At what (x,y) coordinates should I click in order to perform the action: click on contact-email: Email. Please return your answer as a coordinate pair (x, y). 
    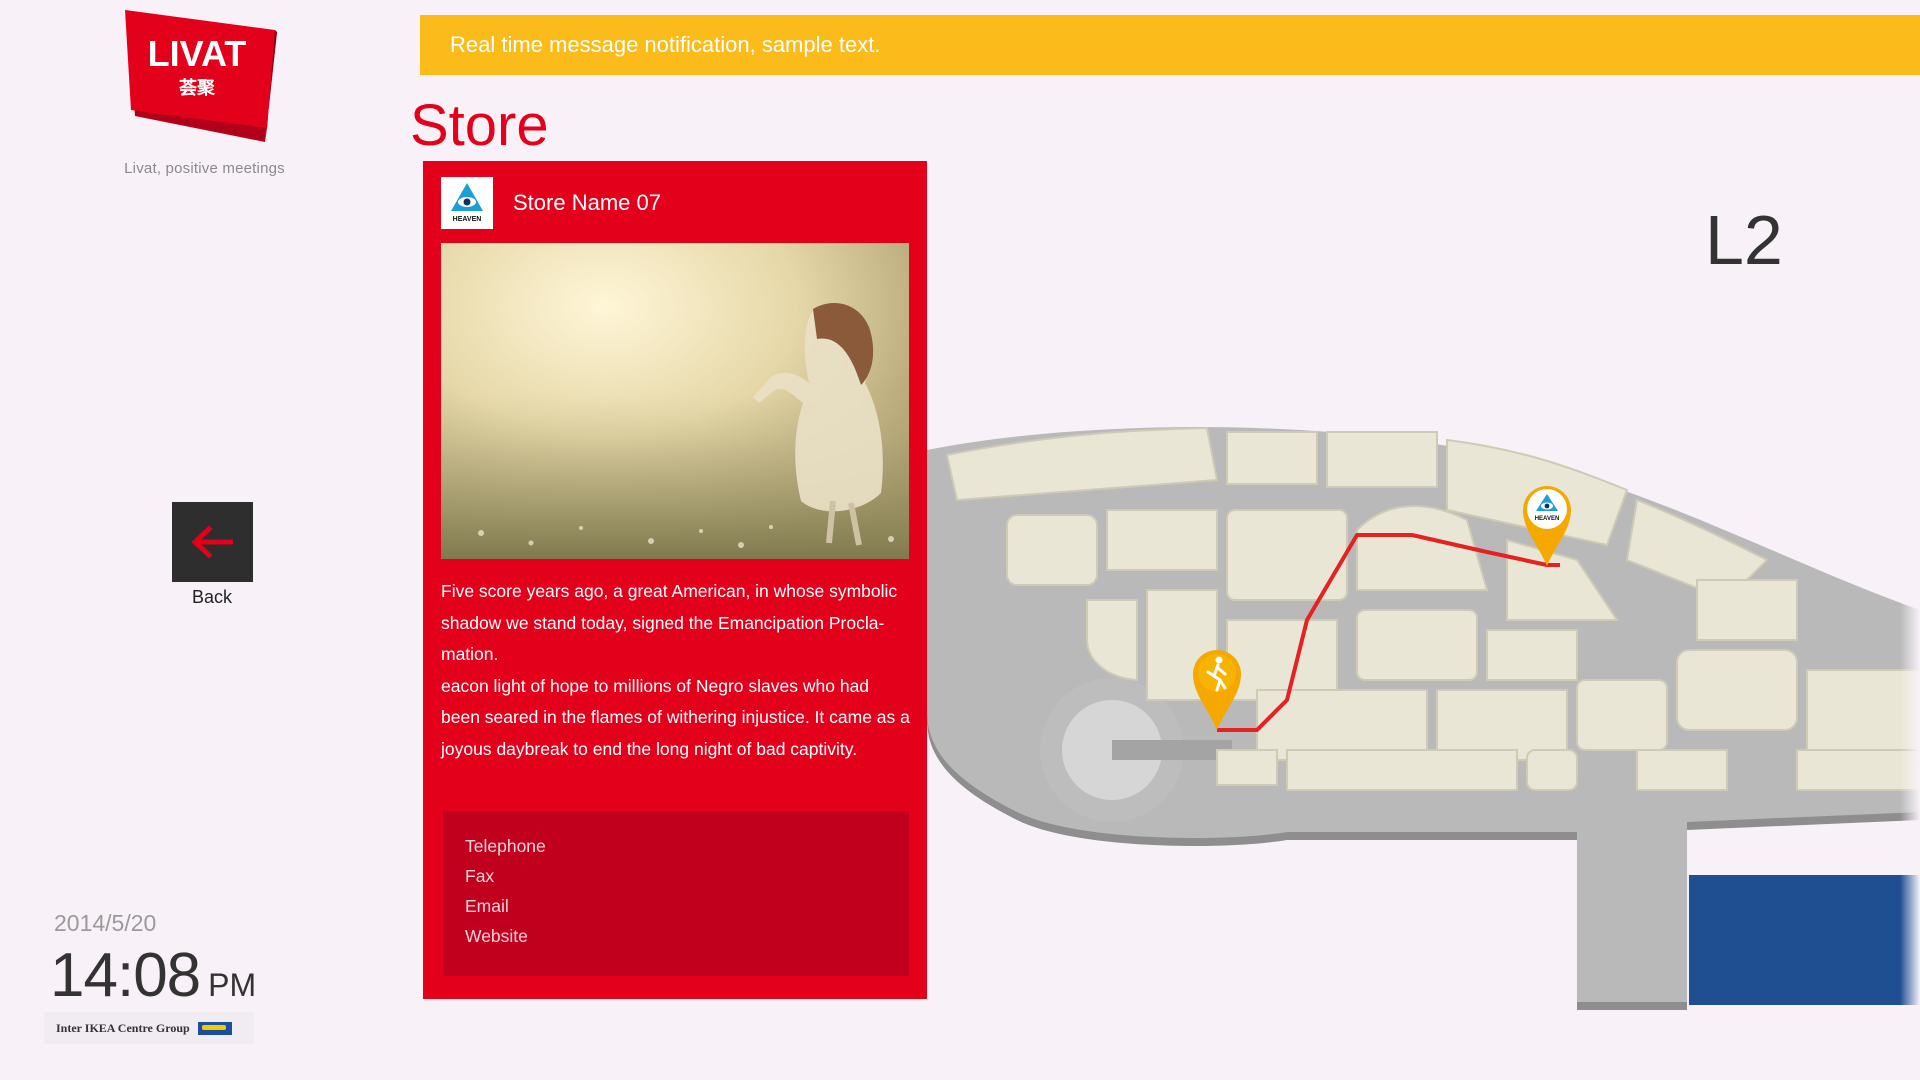
    Looking at the image, I should click on (676, 906).